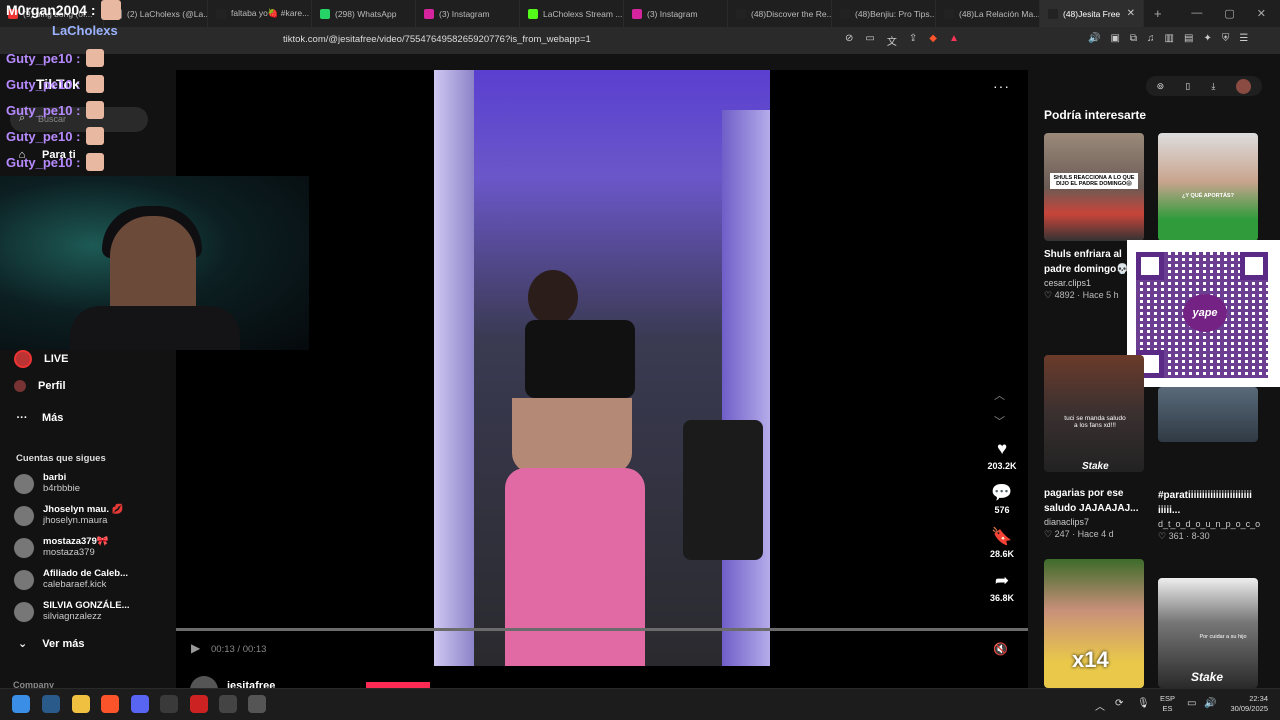 The image size is (1280, 720). I want to click on music-icon: ♫, so click(1151, 38).